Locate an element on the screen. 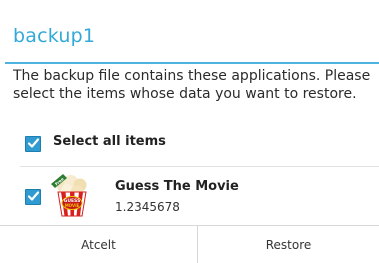 Image resolution: width=379 pixels, height=263 pixels. app-checkbox is located at coordinates (33, 197).